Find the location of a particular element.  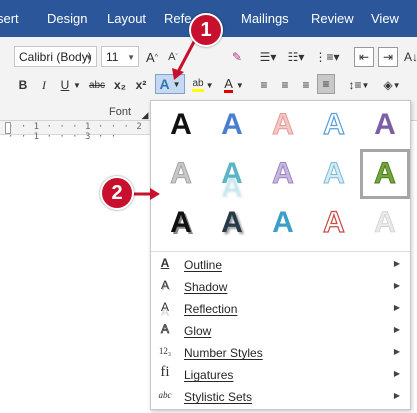

shrink-font-icon: Aˇ is located at coordinates (173, 57).